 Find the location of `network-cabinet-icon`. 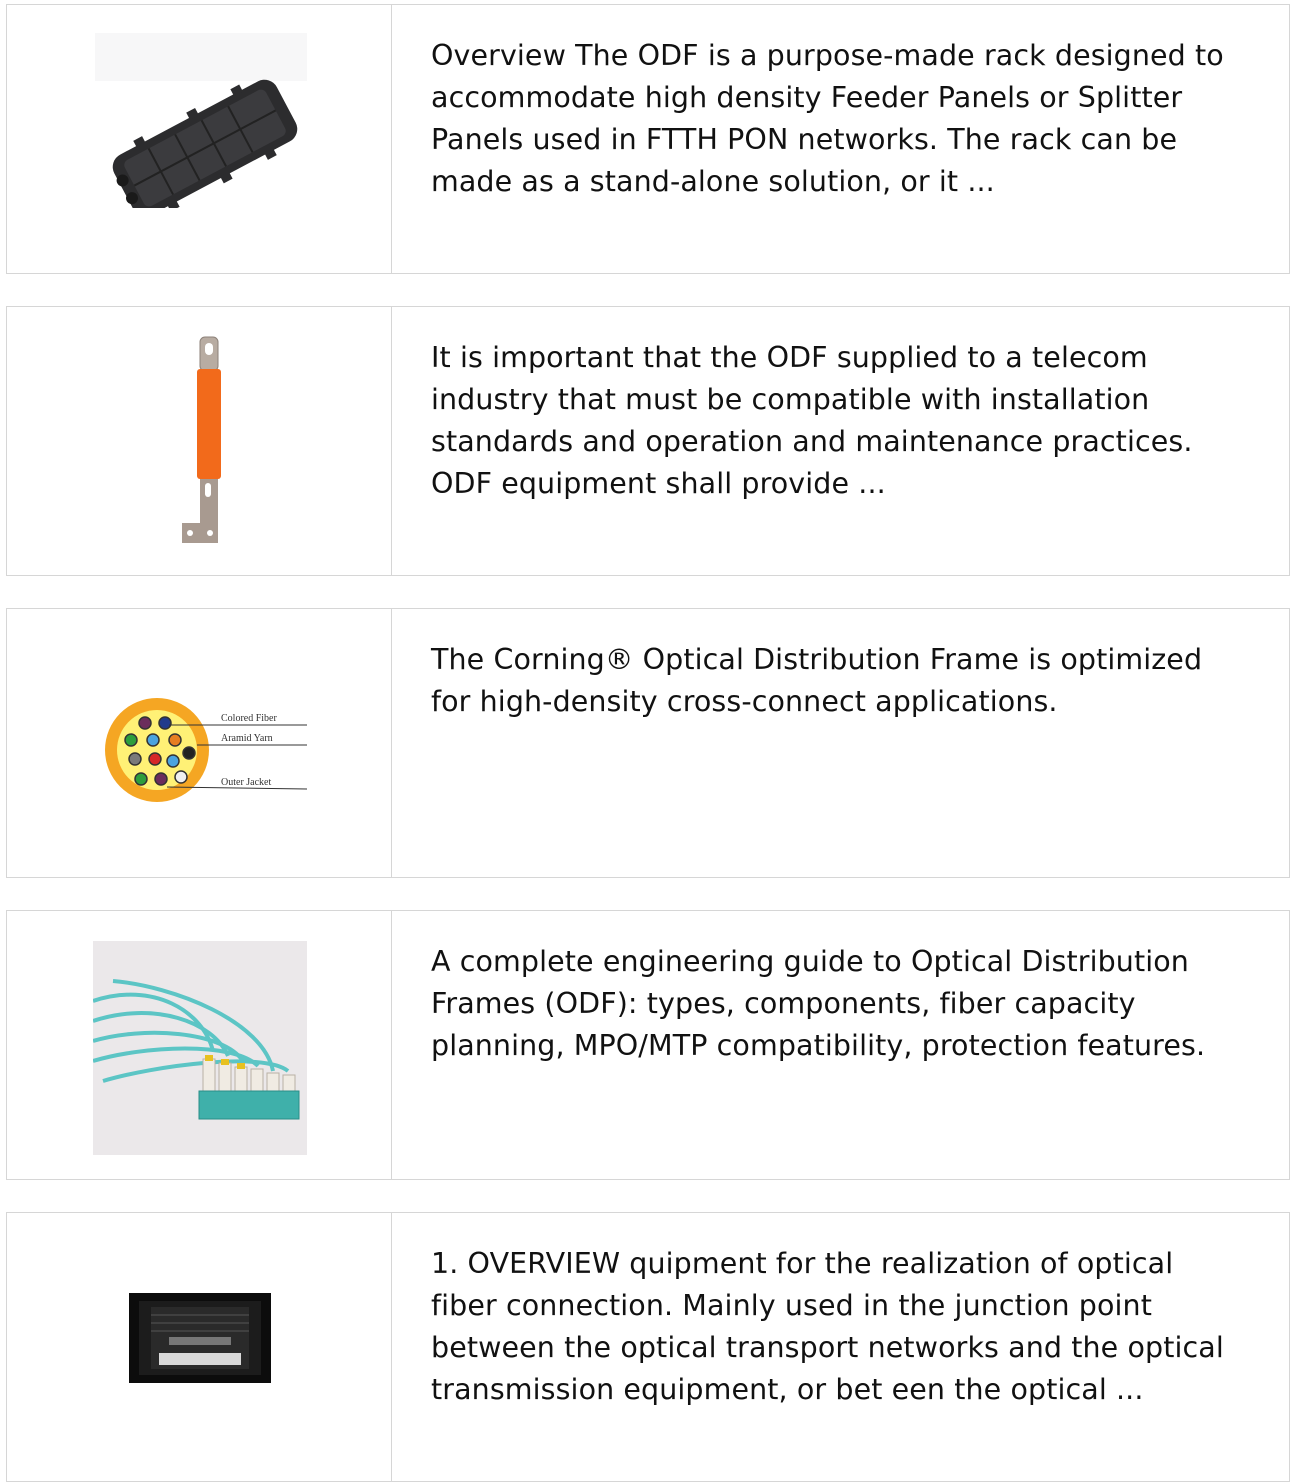

network-cabinet-icon is located at coordinates (204, 1348).